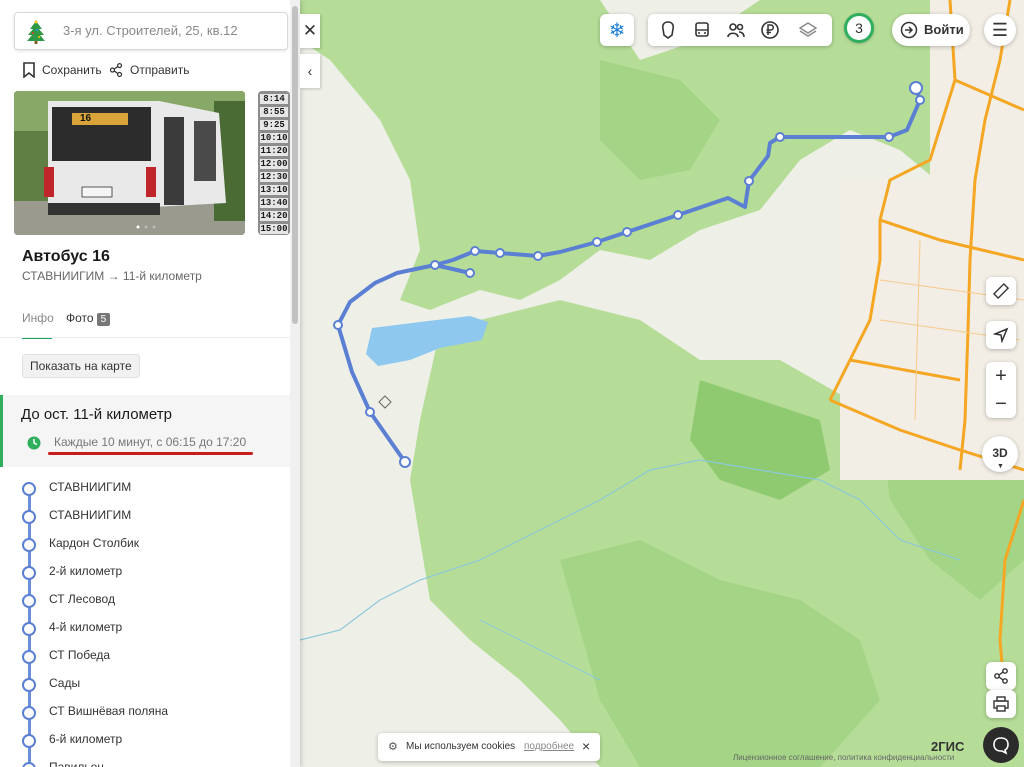 The height and width of the screenshot is (767, 1024). I want to click on tab-photo: Фото 5, so click(88, 318).